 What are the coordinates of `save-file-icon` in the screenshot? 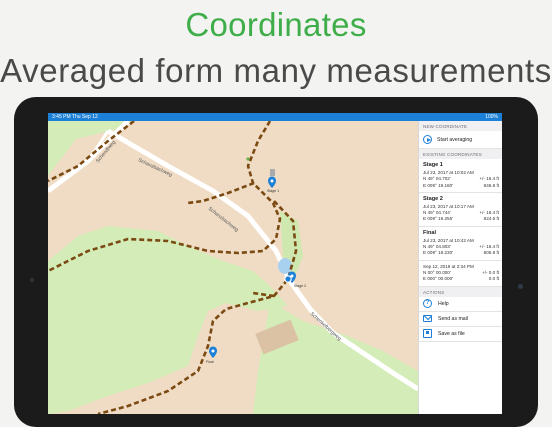 It's located at (427, 334).